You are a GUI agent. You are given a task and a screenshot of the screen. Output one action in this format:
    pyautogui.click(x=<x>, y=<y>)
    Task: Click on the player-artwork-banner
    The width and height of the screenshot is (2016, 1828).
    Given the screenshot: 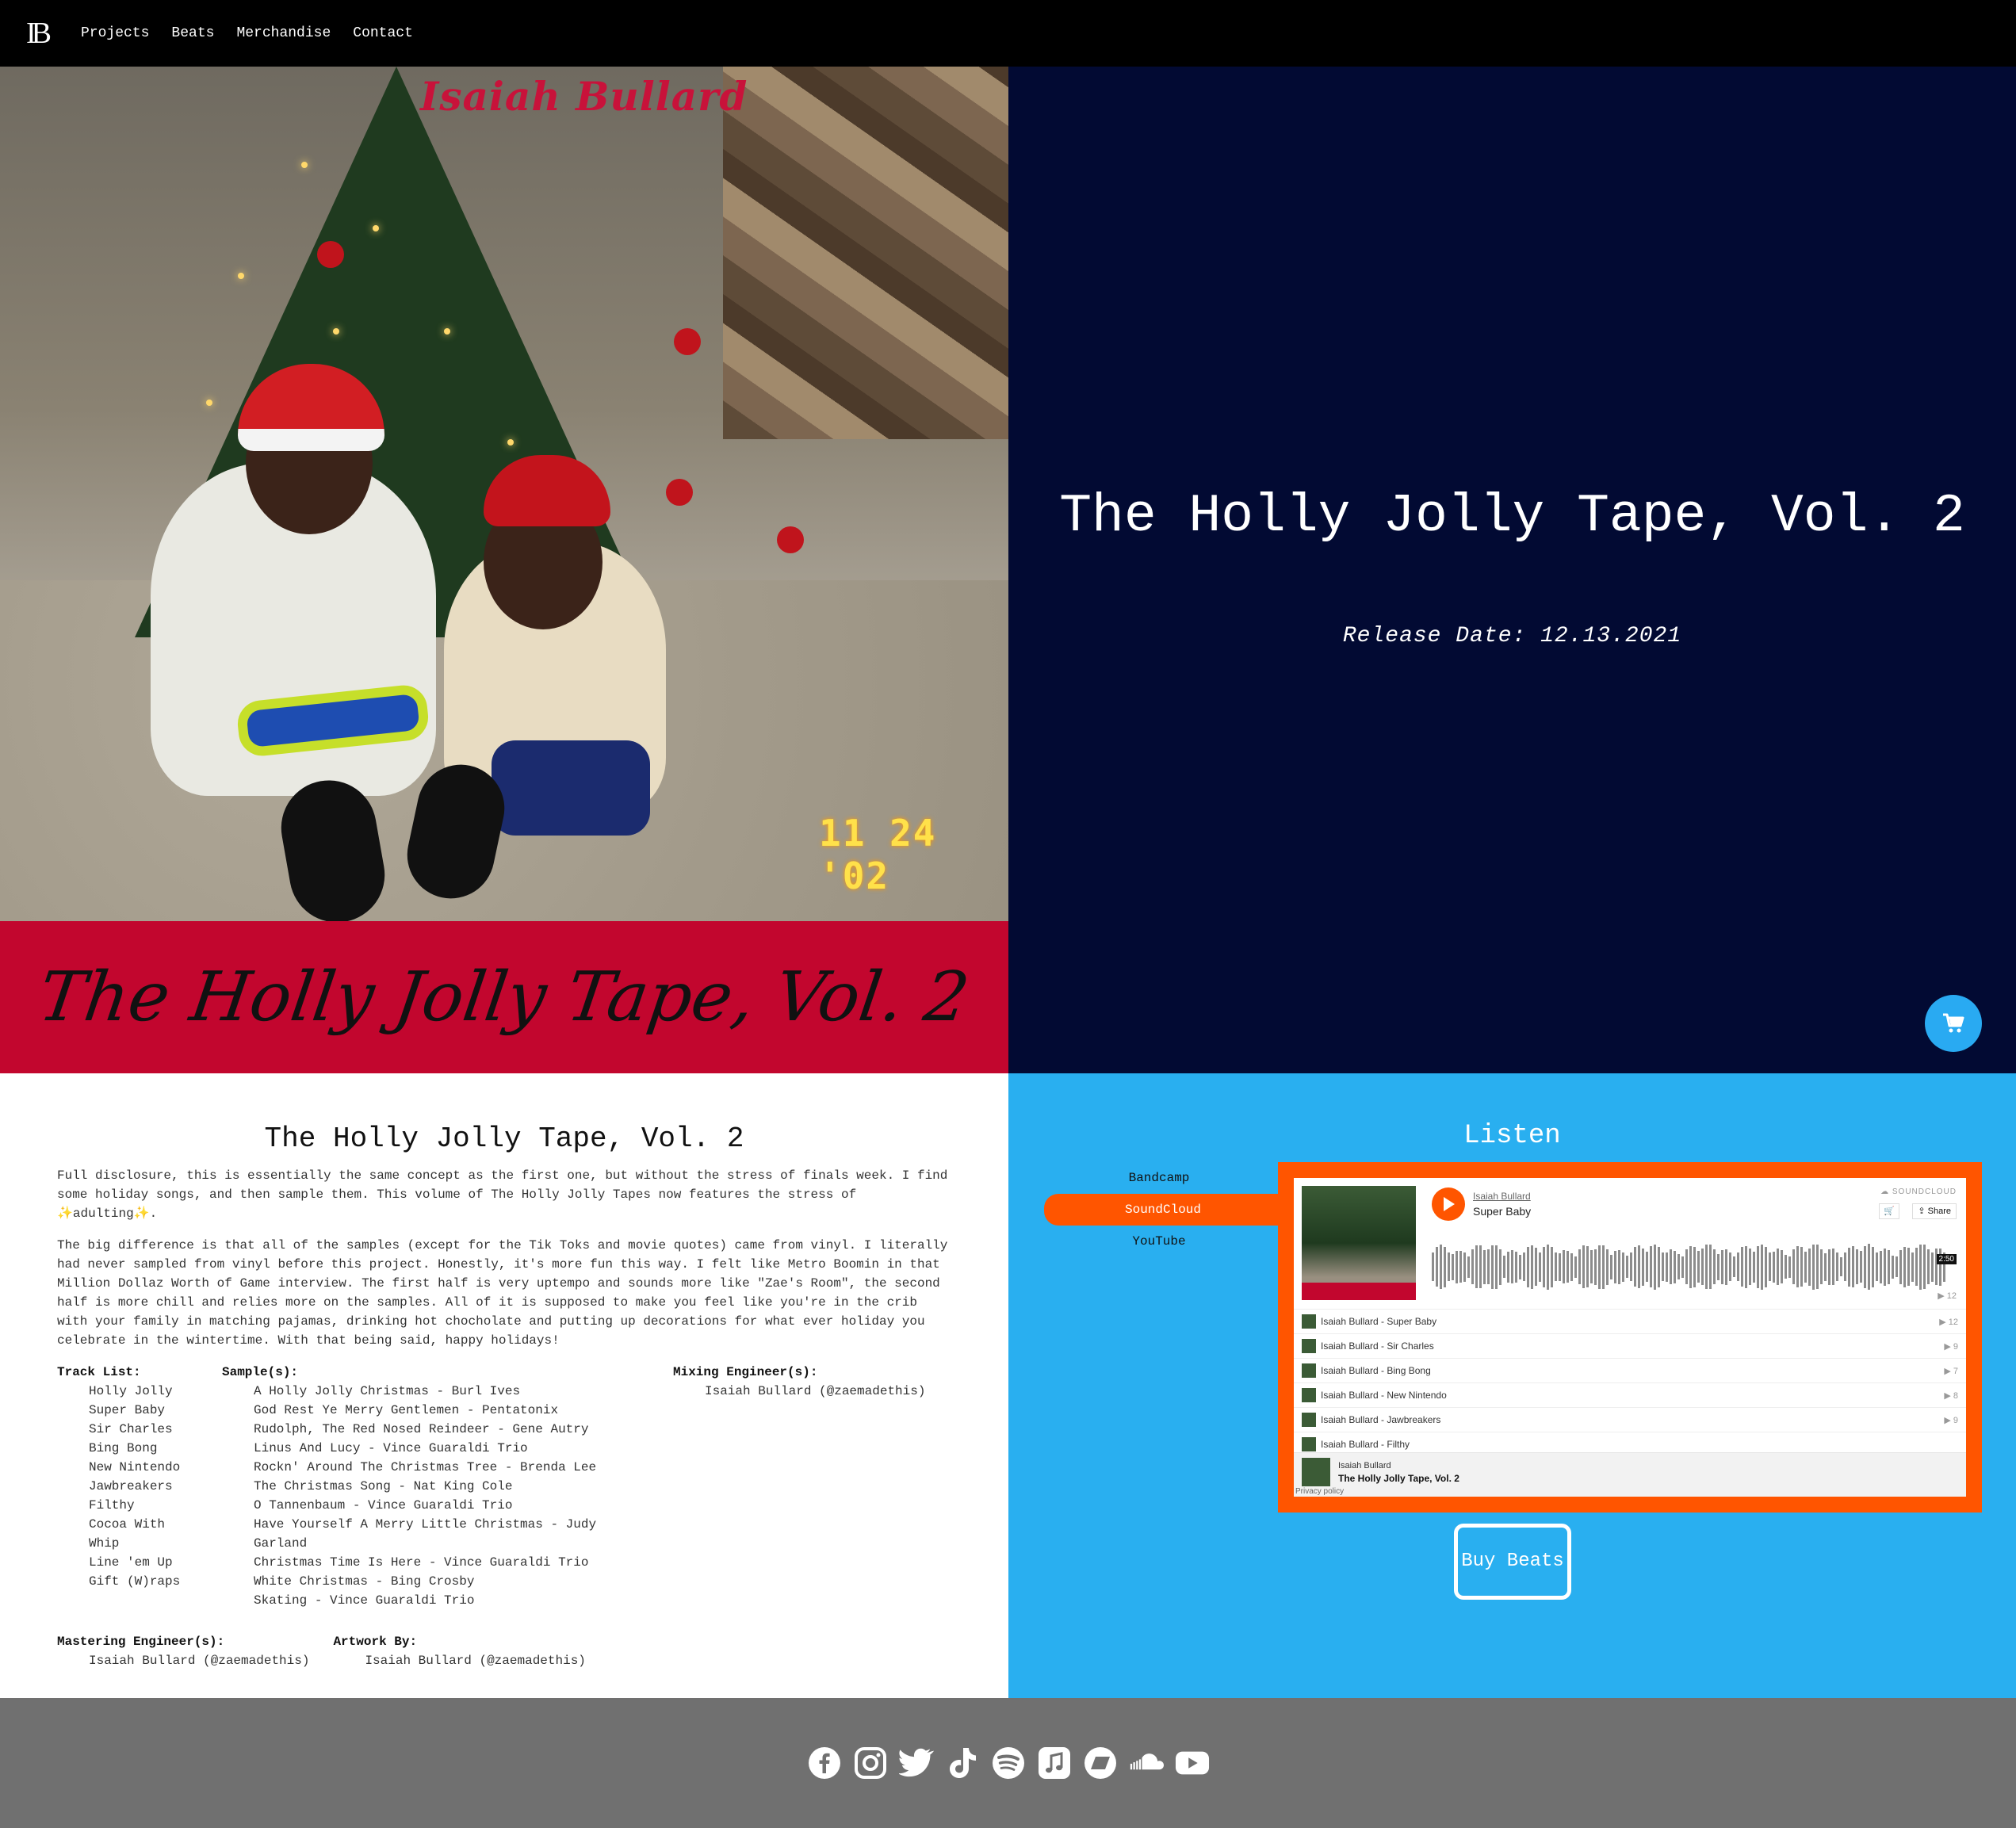 What is the action you would take?
    pyautogui.click(x=1359, y=1291)
    